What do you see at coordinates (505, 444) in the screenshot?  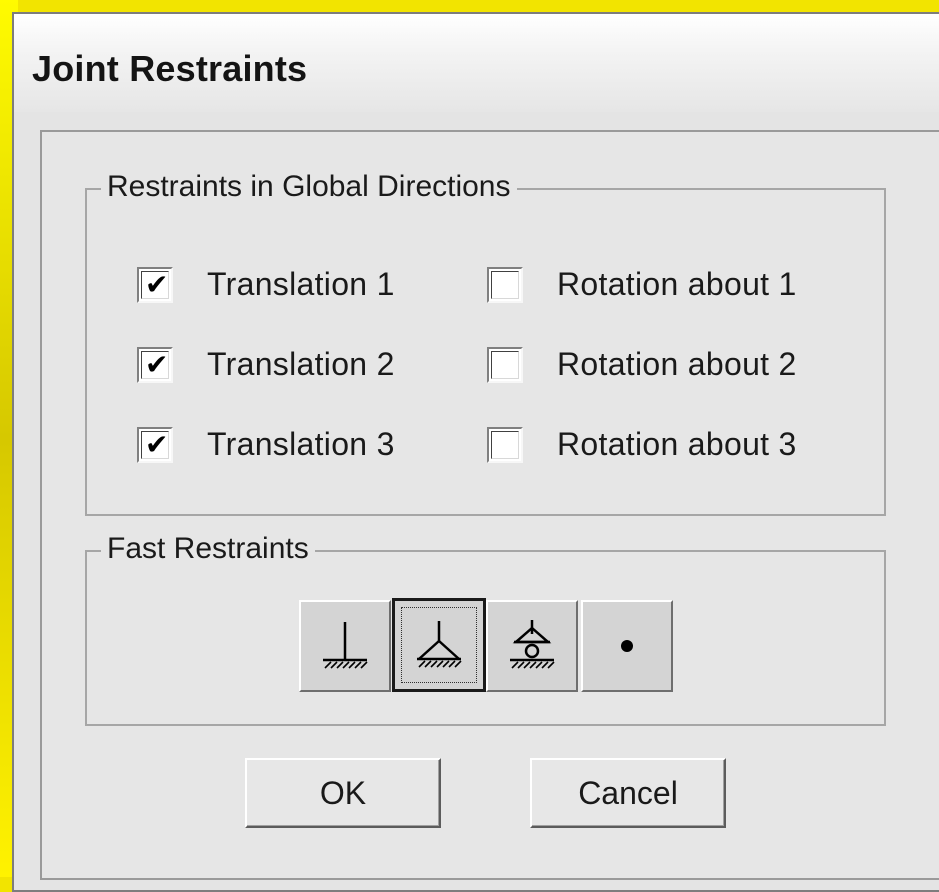 I see `checkbox-rotation-3-box` at bounding box center [505, 444].